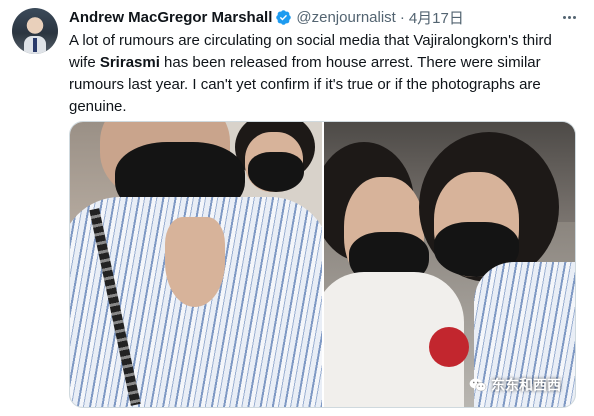 This screenshot has width=594, height=416. What do you see at coordinates (284, 17) in the screenshot?
I see `verified-badge-icon` at bounding box center [284, 17].